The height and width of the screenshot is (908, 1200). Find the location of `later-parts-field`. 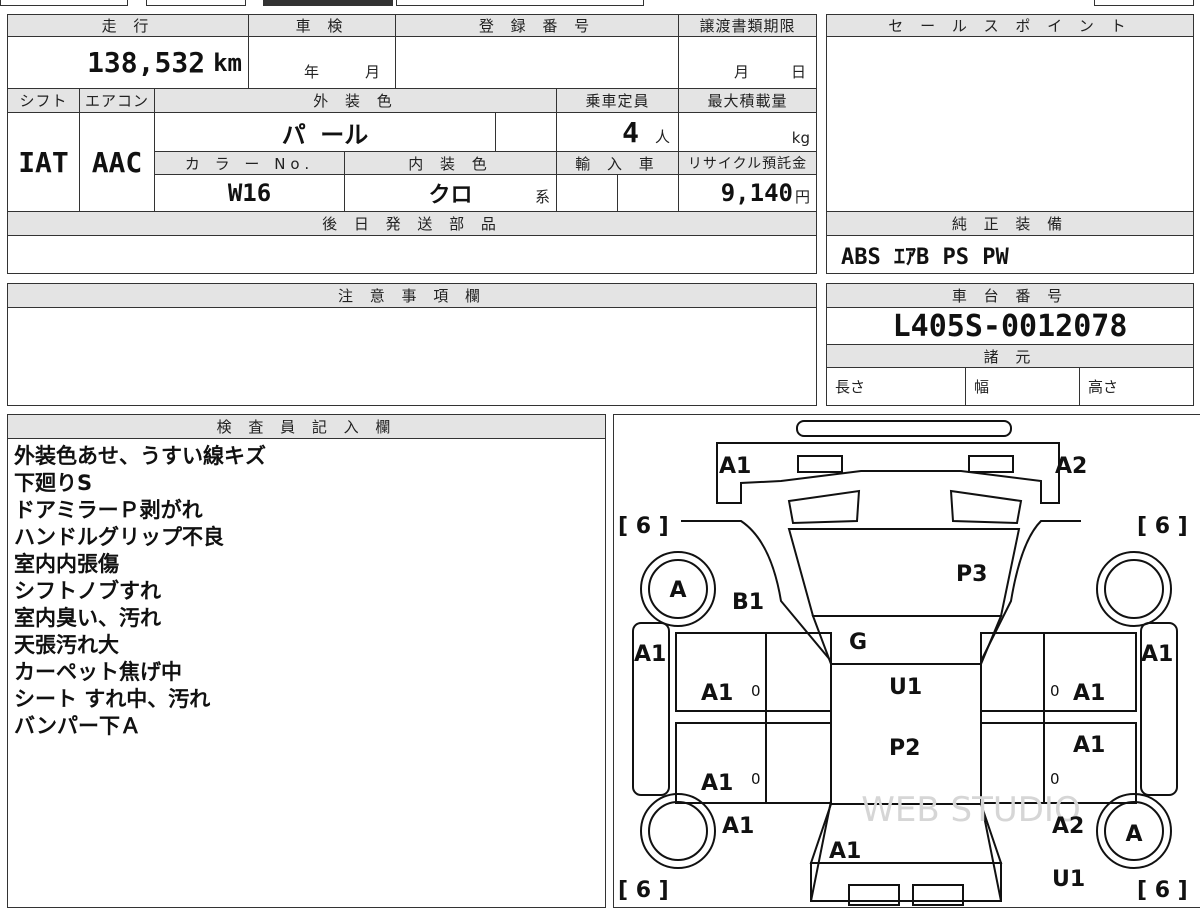

later-parts-field is located at coordinates (412, 254).